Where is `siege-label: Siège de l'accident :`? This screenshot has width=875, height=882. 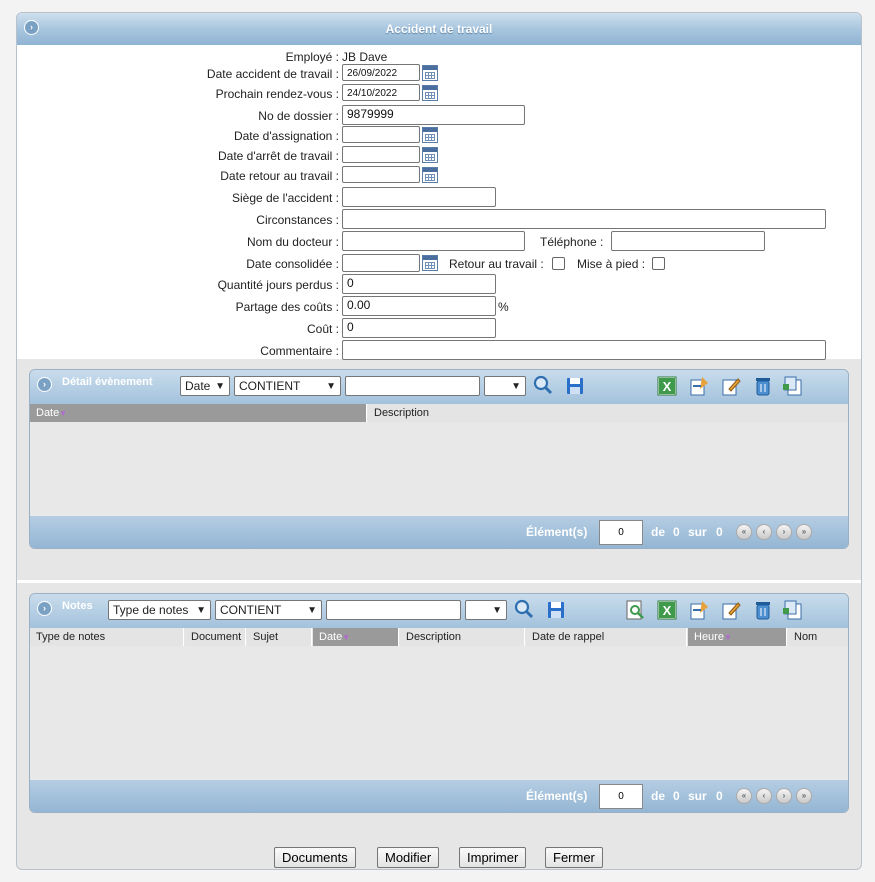 siege-label: Siège de l'accident : is located at coordinates (285, 198).